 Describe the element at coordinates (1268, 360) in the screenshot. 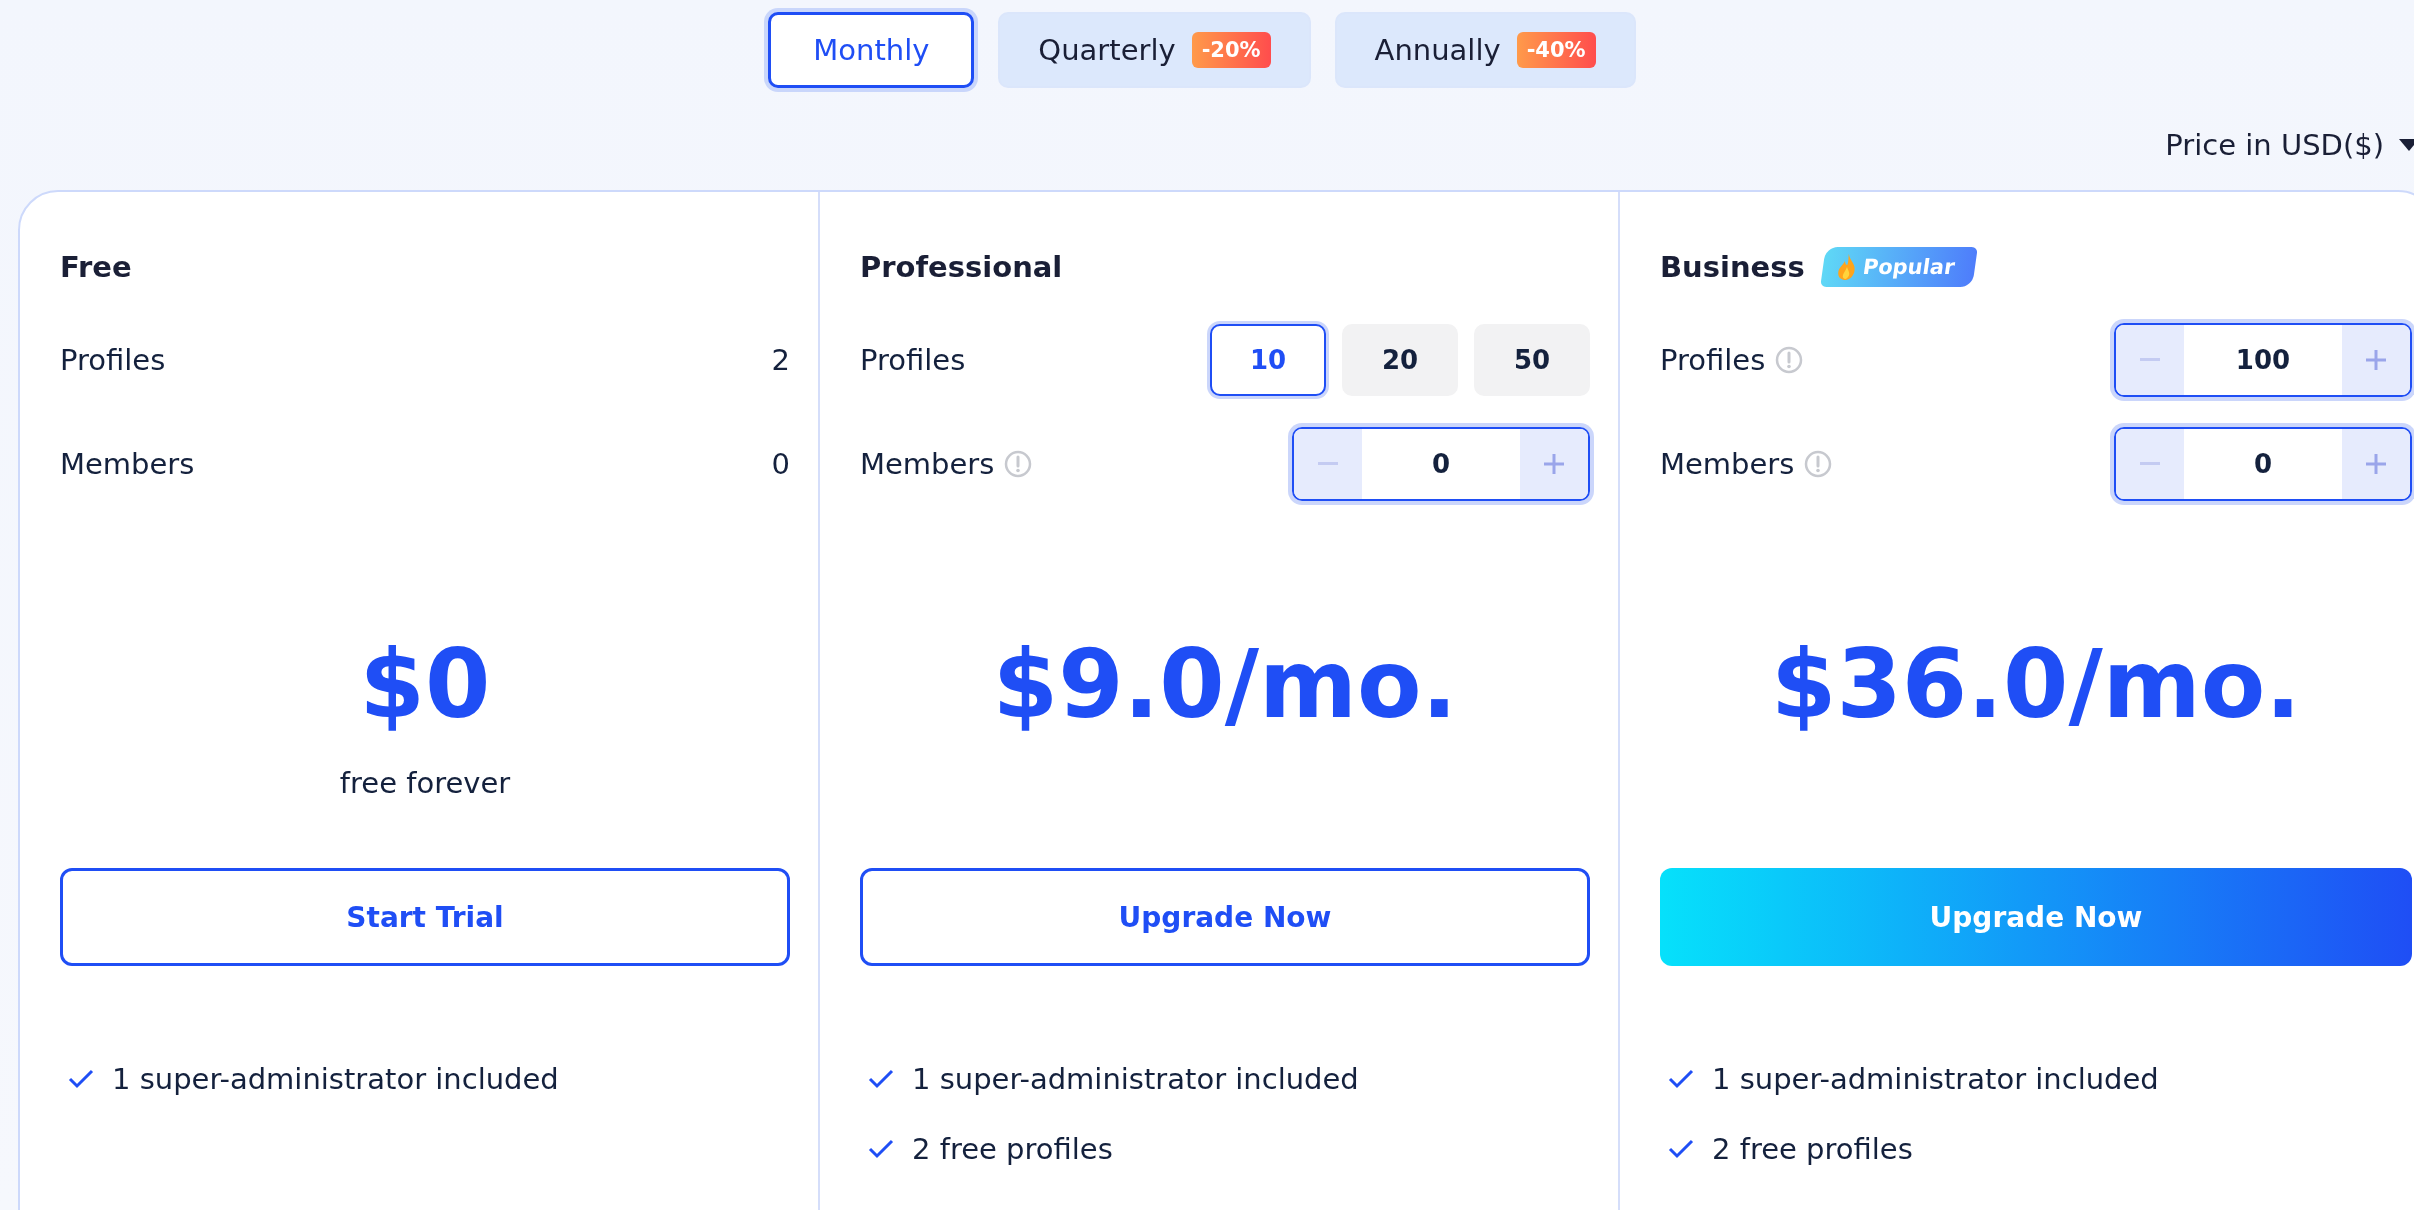

I see `option-button: 10` at that location.